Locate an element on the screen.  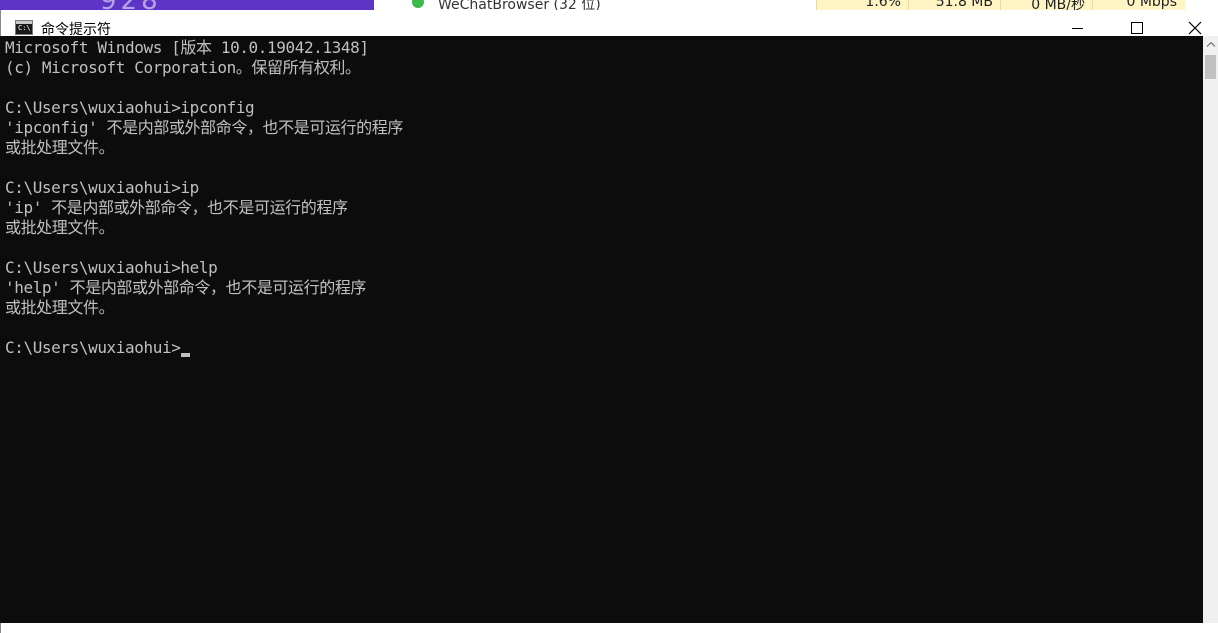
console-line: Microsoft Windows [版本 10.0.19042.1348] is located at coordinates (187, 47).